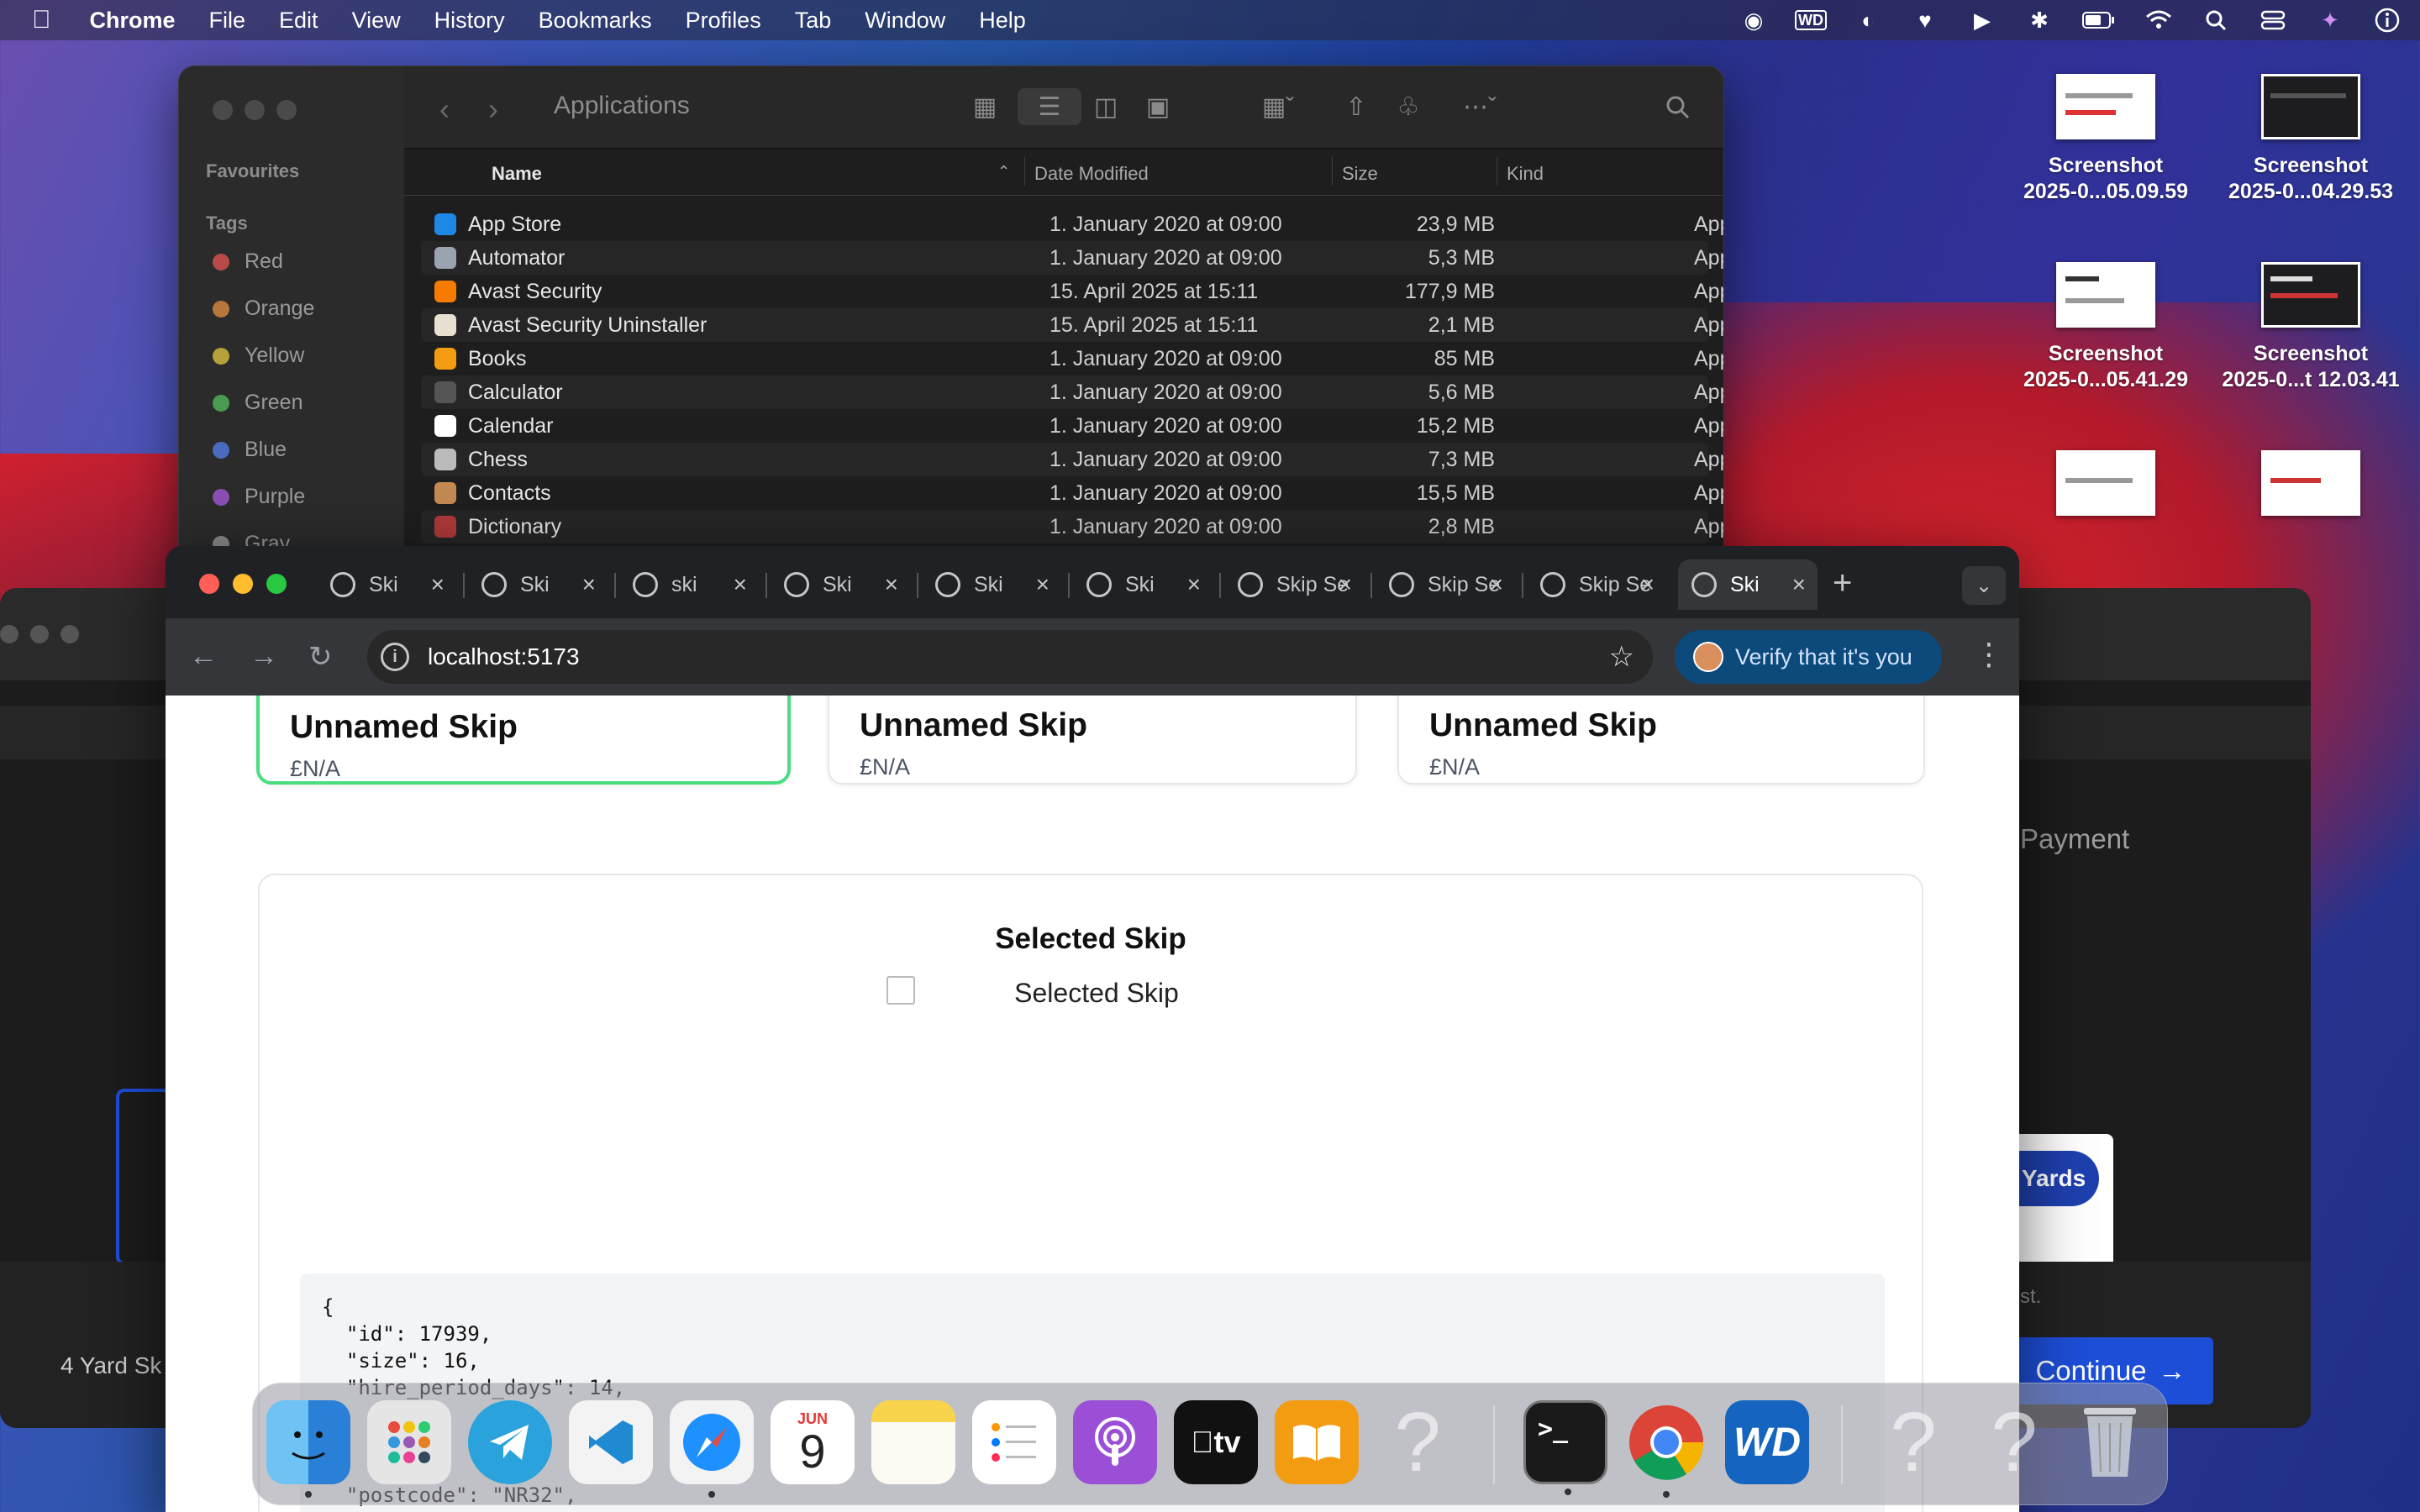 Image resolution: width=2420 pixels, height=1512 pixels. I want to click on desktop-file-screenshot-3: Screenshot 2025-0...05.41.29, so click(2106, 327).